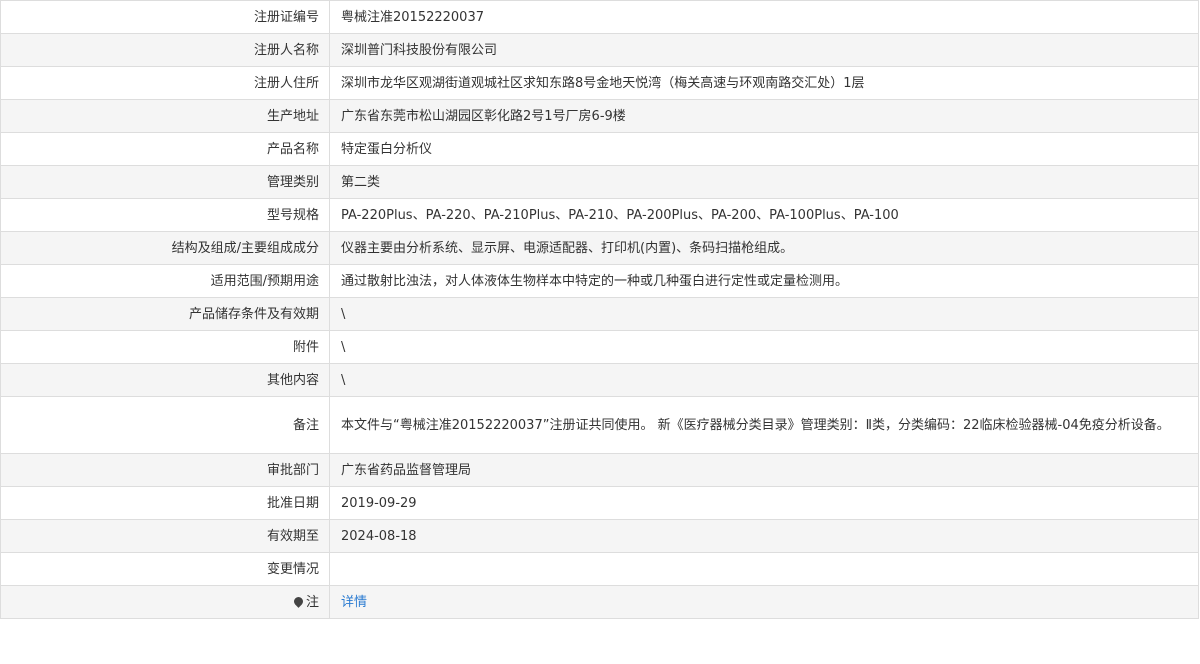 This screenshot has width=1200, height=664. What do you see at coordinates (764, 569) in the screenshot?
I see `row-value` at bounding box center [764, 569].